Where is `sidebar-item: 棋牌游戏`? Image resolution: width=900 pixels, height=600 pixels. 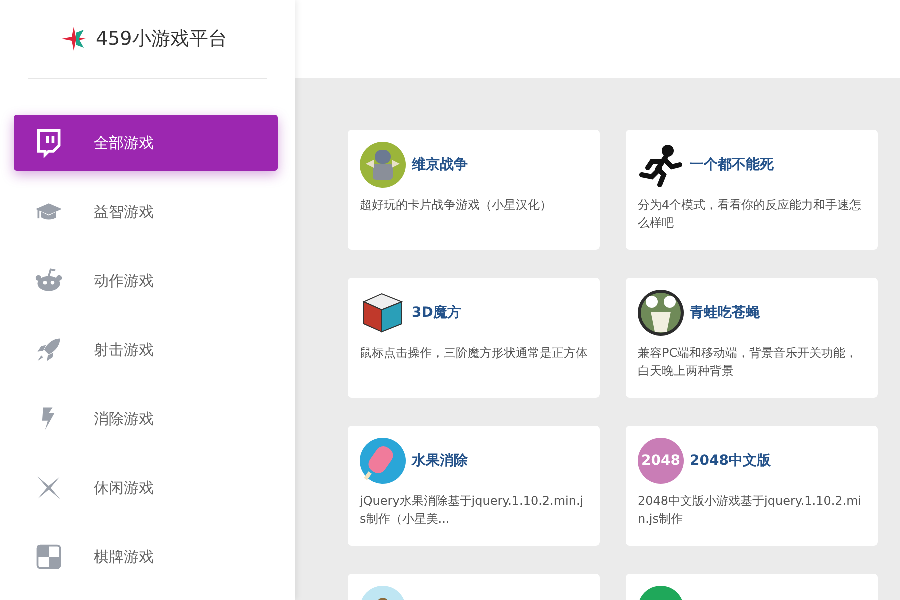 sidebar-item: 棋牌游戏 is located at coordinates (146, 557).